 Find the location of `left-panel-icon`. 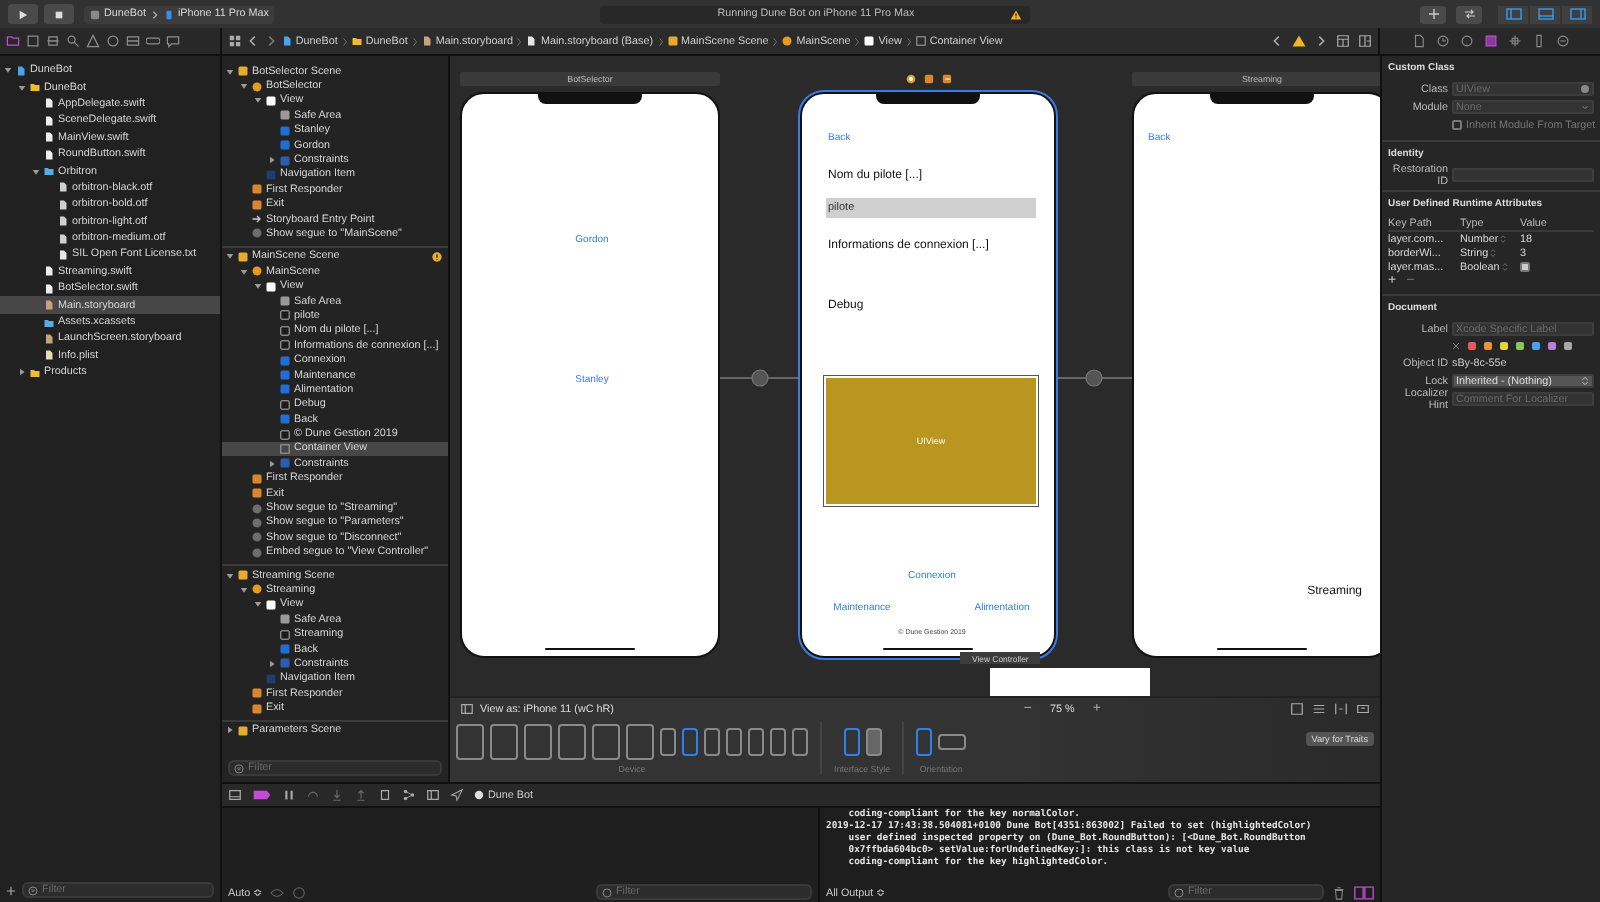

left-panel-icon is located at coordinates (1513, 14).